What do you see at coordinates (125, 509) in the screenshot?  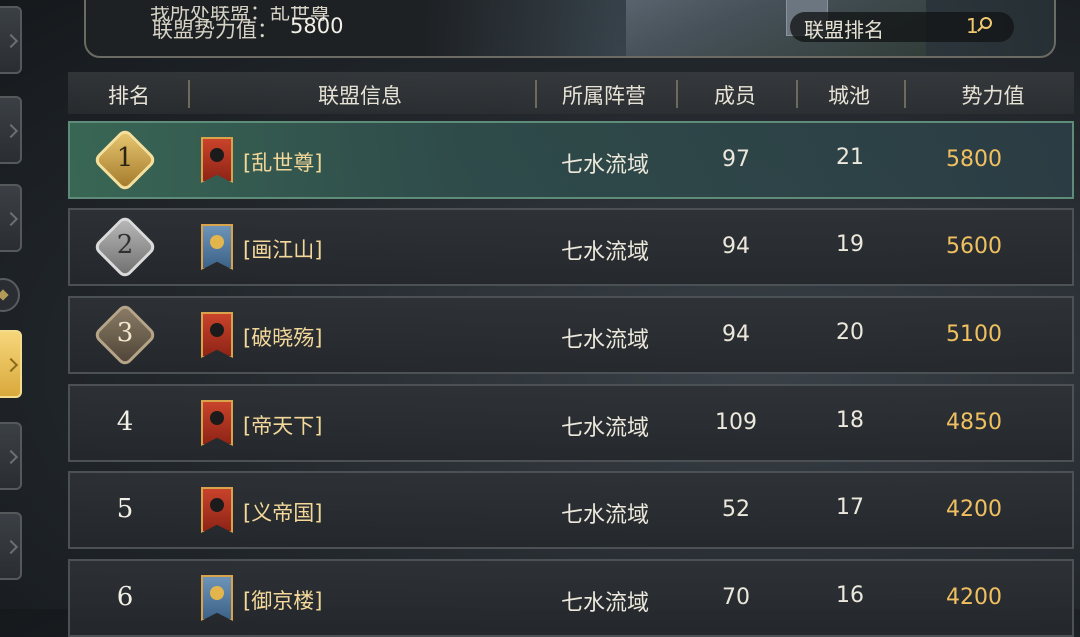 I see `rank-number: 5` at bounding box center [125, 509].